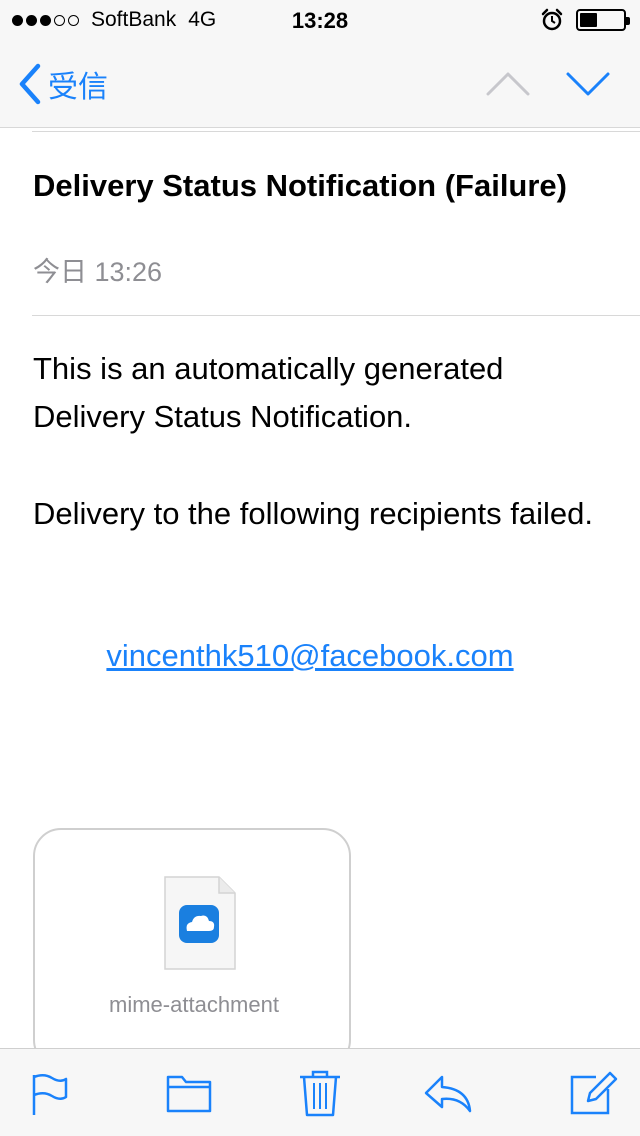 The width and height of the screenshot is (640, 1136). I want to click on back-button-label: 受信, so click(78, 87).